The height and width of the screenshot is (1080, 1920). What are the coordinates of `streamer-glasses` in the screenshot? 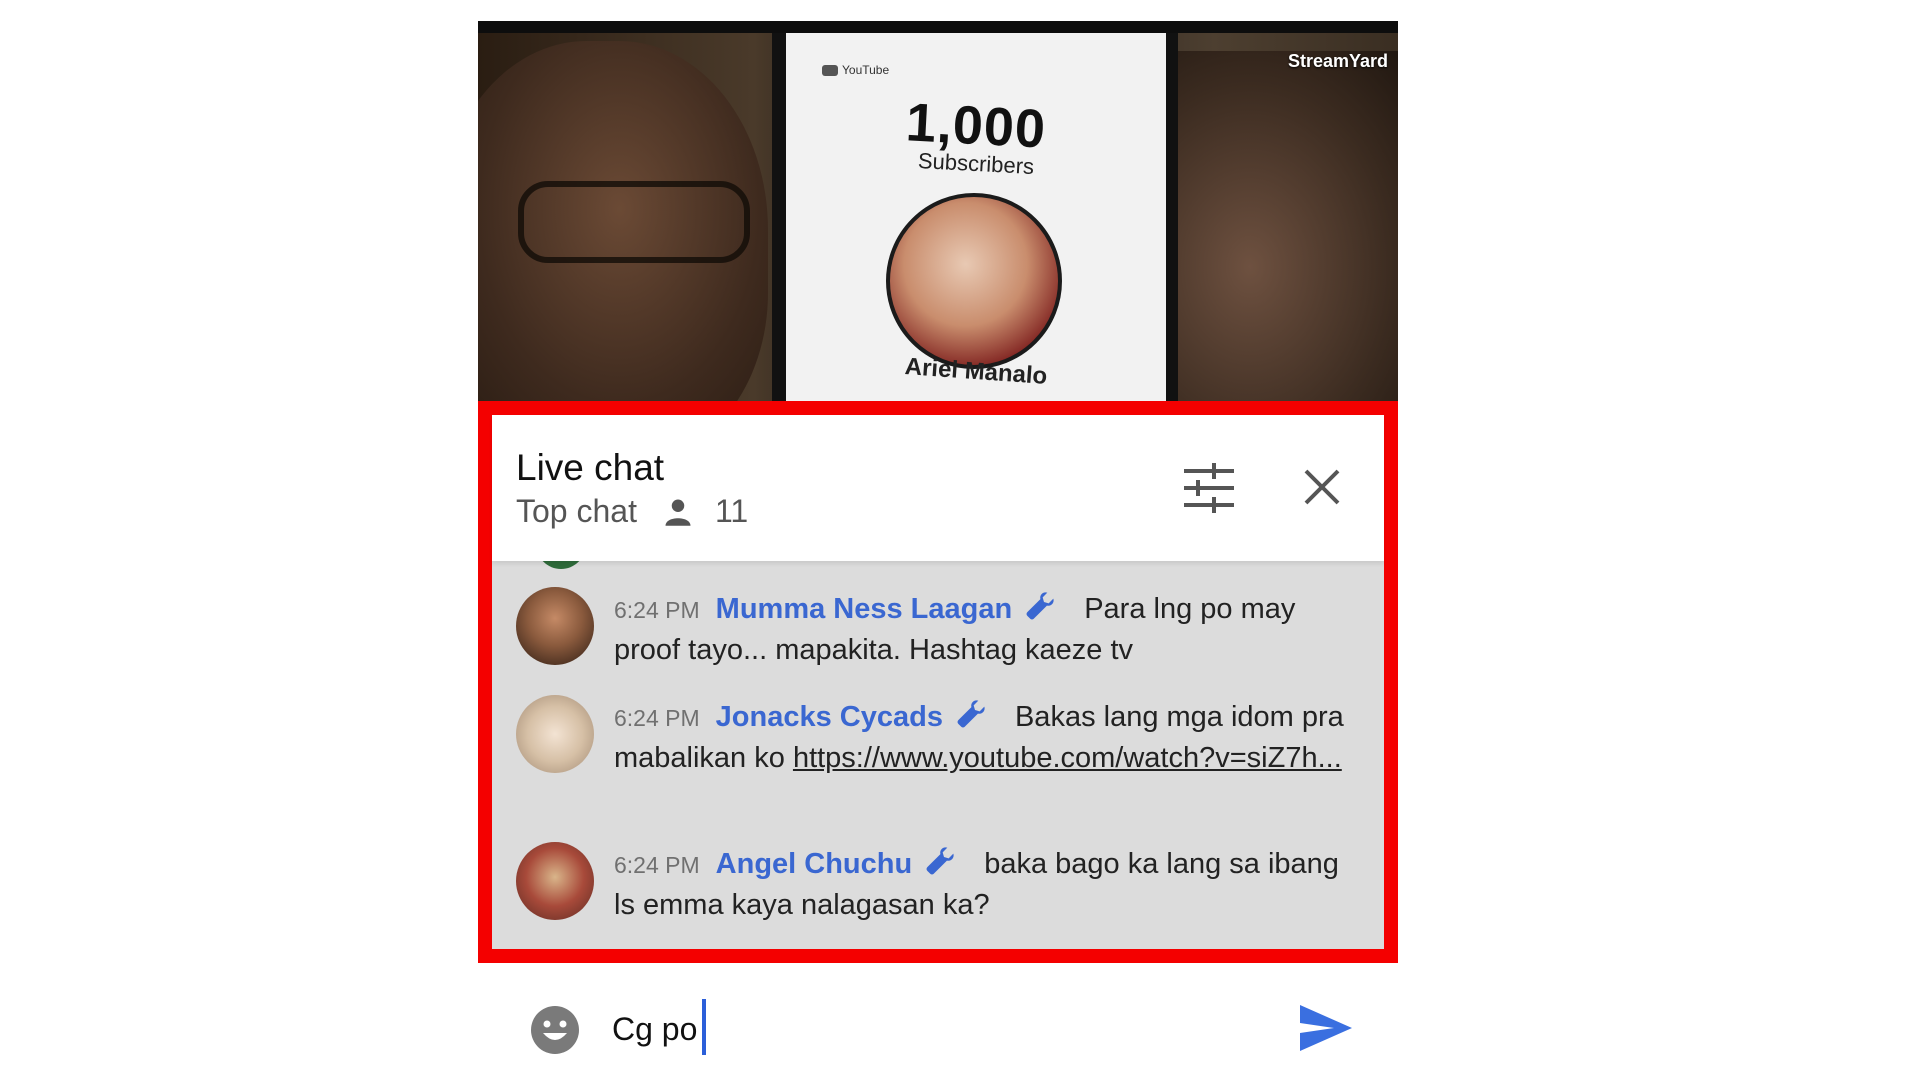 It's located at (634, 222).